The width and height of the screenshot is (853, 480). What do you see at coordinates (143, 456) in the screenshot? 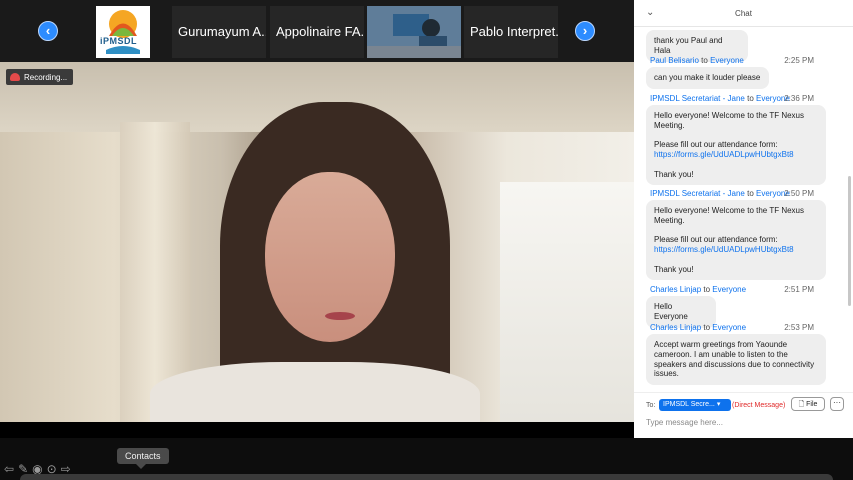
I see `contacts-tooltip: Contacts` at bounding box center [143, 456].